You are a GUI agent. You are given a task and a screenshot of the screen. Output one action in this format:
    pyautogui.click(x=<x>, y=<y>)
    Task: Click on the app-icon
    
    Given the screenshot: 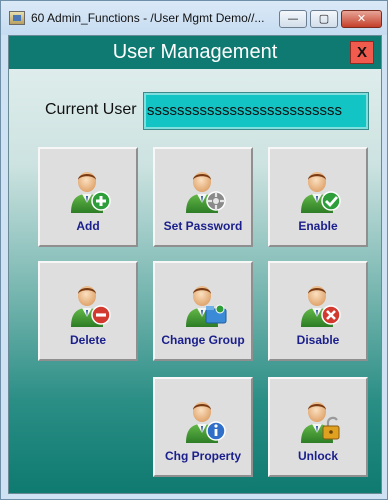 What is the action you would take?
    pyautogui.click(x=17, y=18)
    